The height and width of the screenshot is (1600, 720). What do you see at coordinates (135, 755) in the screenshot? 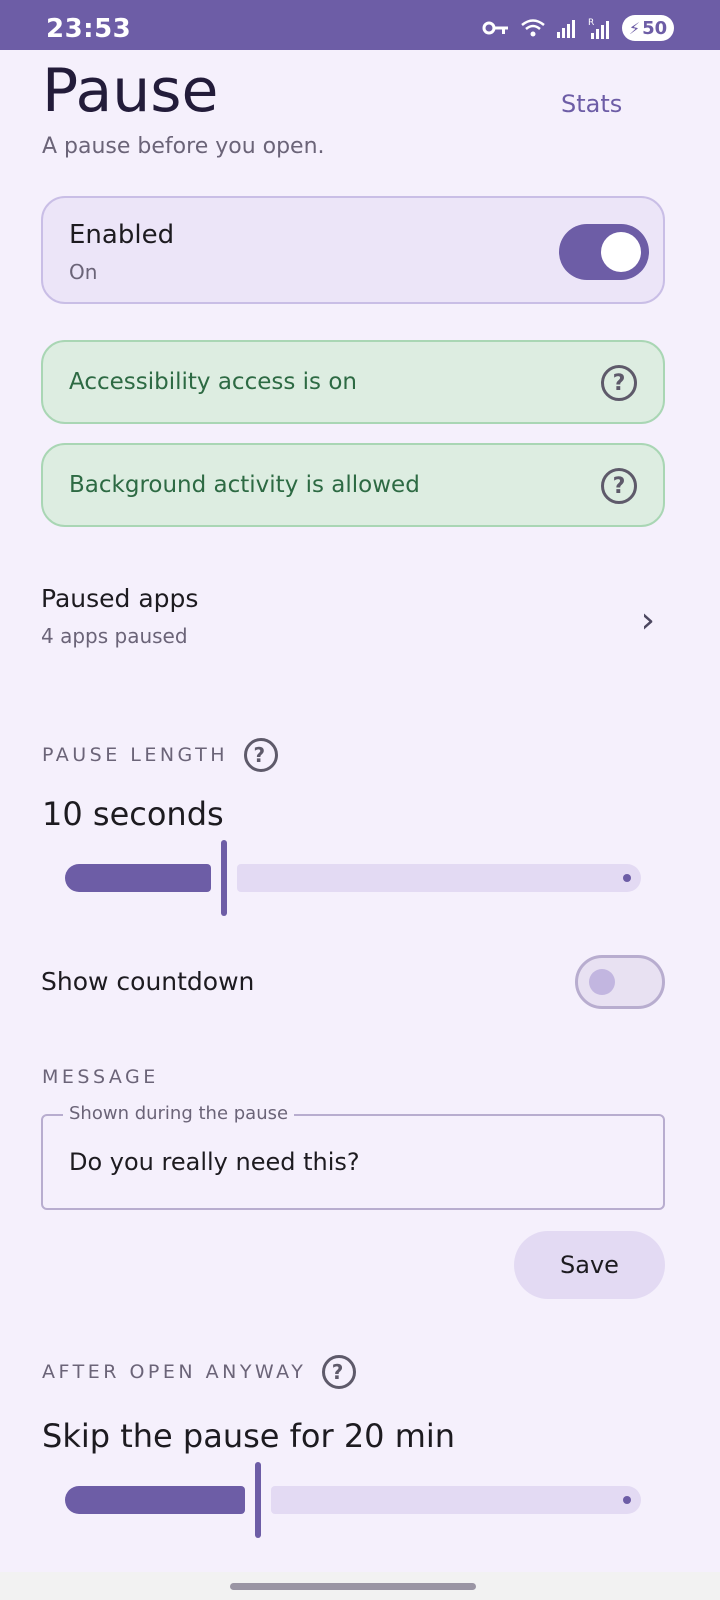
I see `pause-length-section-label: PAUSE LENGTH` at bounding box center [135, 755].